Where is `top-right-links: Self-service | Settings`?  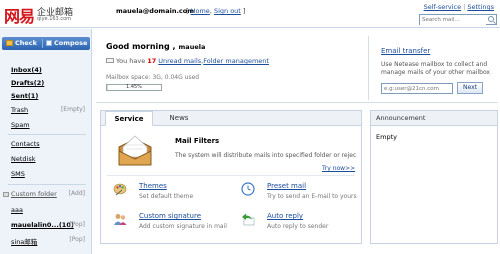
top-right-links: Self-service | Settings is located at coordinates (459, 7).